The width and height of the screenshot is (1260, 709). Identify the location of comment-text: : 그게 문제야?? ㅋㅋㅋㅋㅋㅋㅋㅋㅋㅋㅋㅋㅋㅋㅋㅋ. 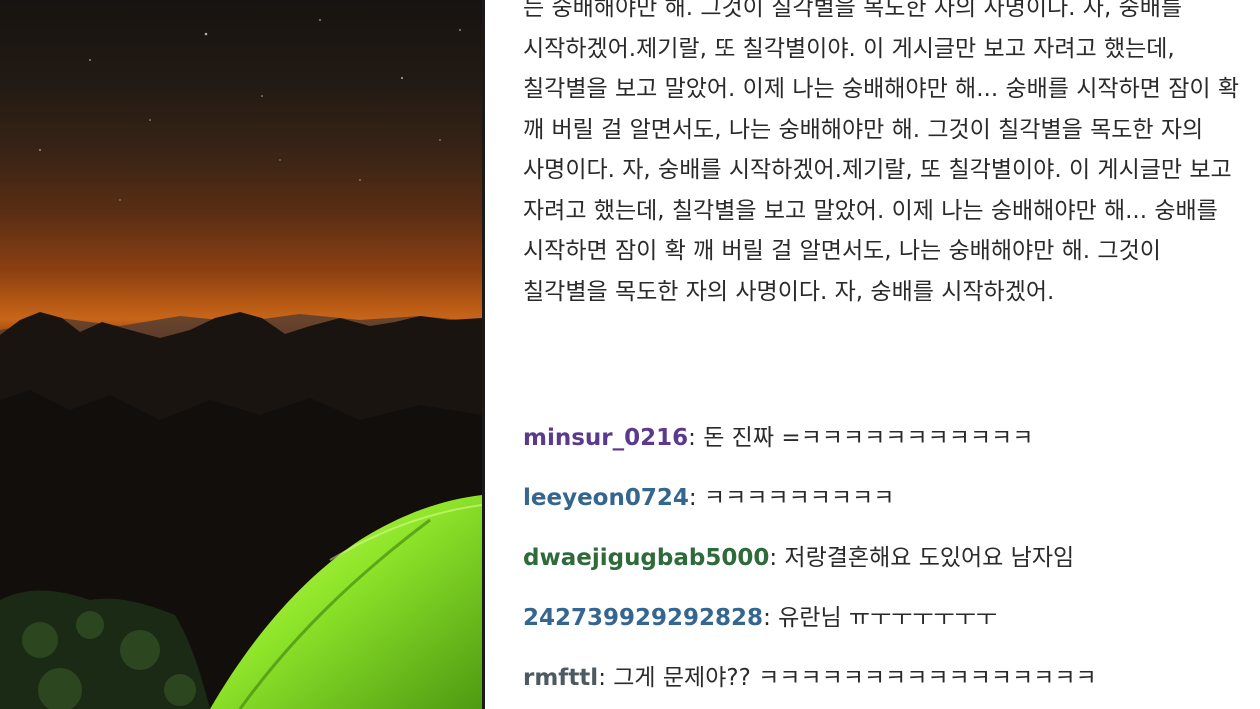
(847, 678).